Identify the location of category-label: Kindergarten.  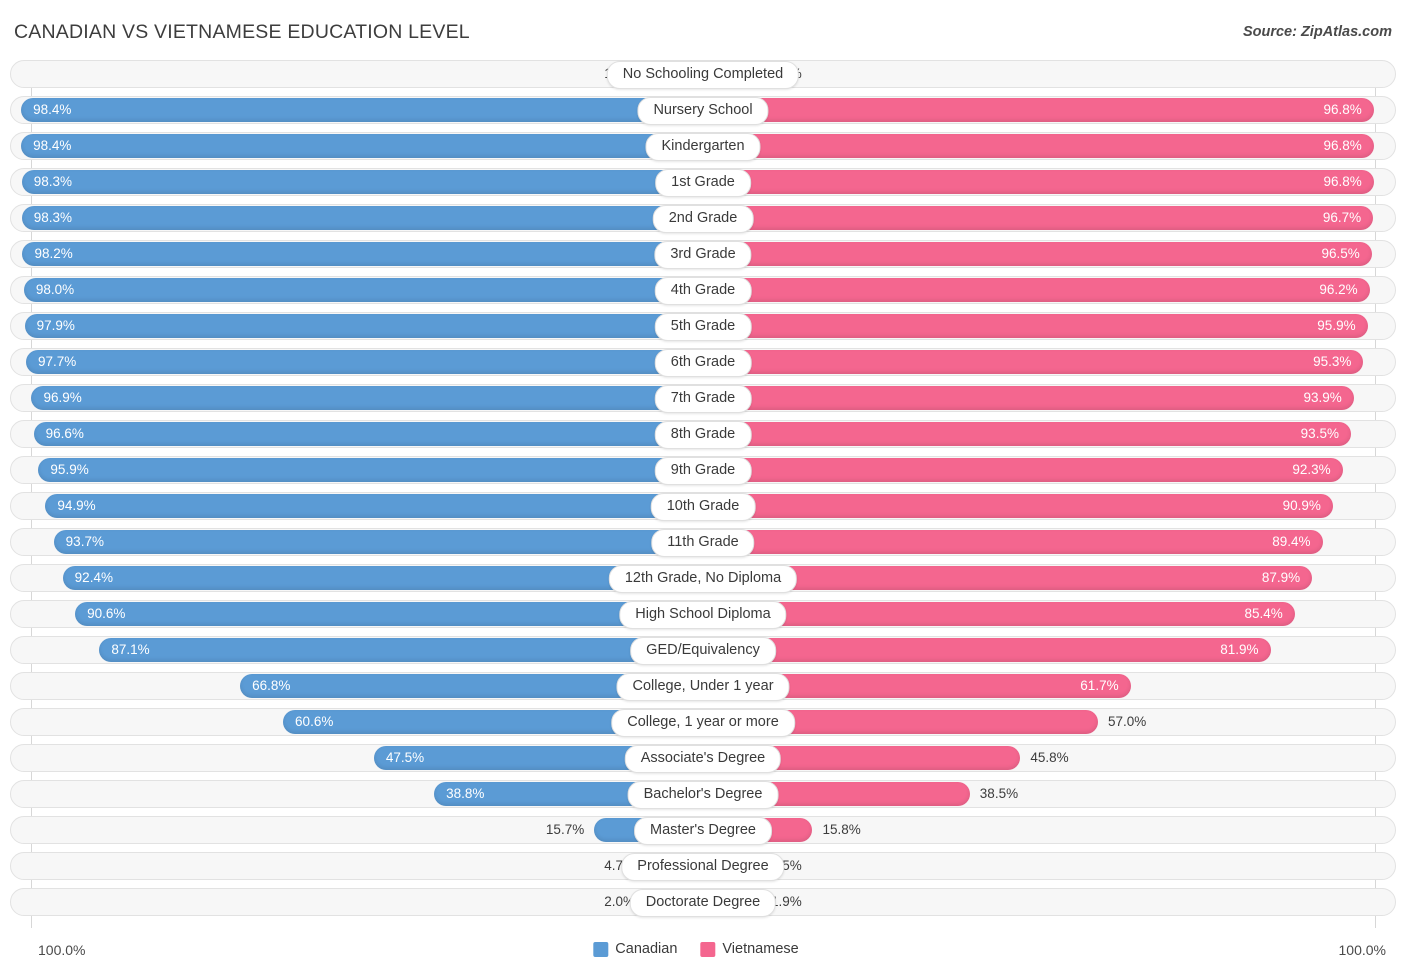
(703, 147).